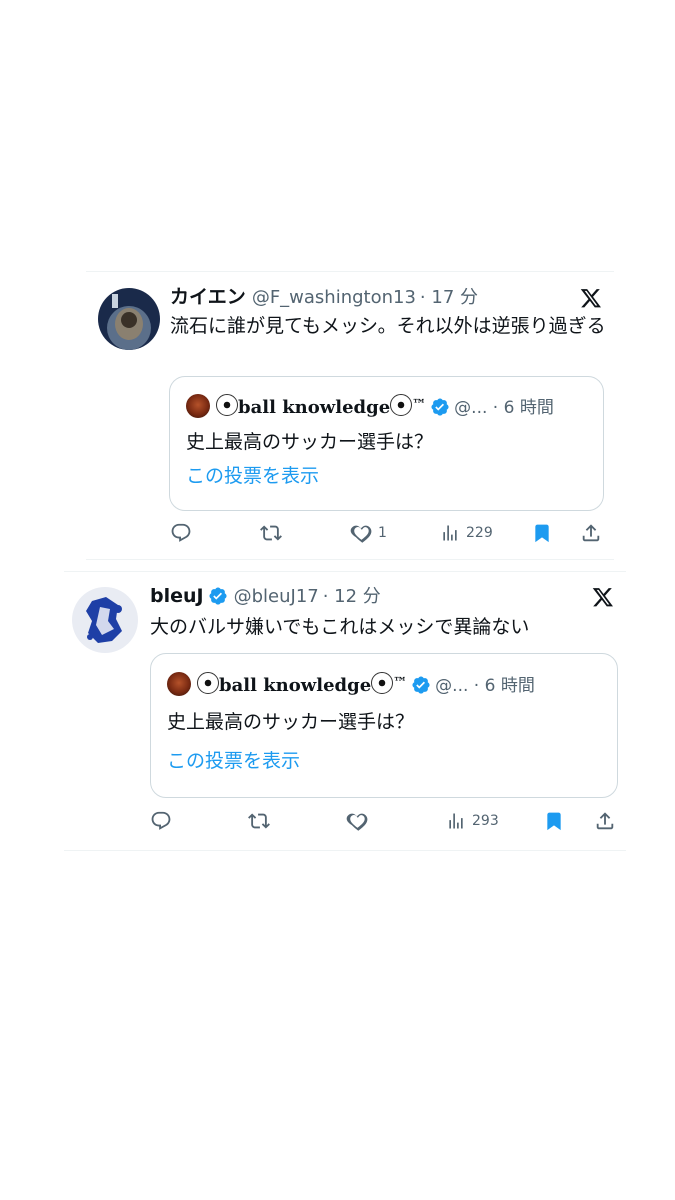 The width and height of the screenshot is (675, 1200). Describe the element at coordinates (485, 821) in the screenshot. I see `view-count: 293` at that location.